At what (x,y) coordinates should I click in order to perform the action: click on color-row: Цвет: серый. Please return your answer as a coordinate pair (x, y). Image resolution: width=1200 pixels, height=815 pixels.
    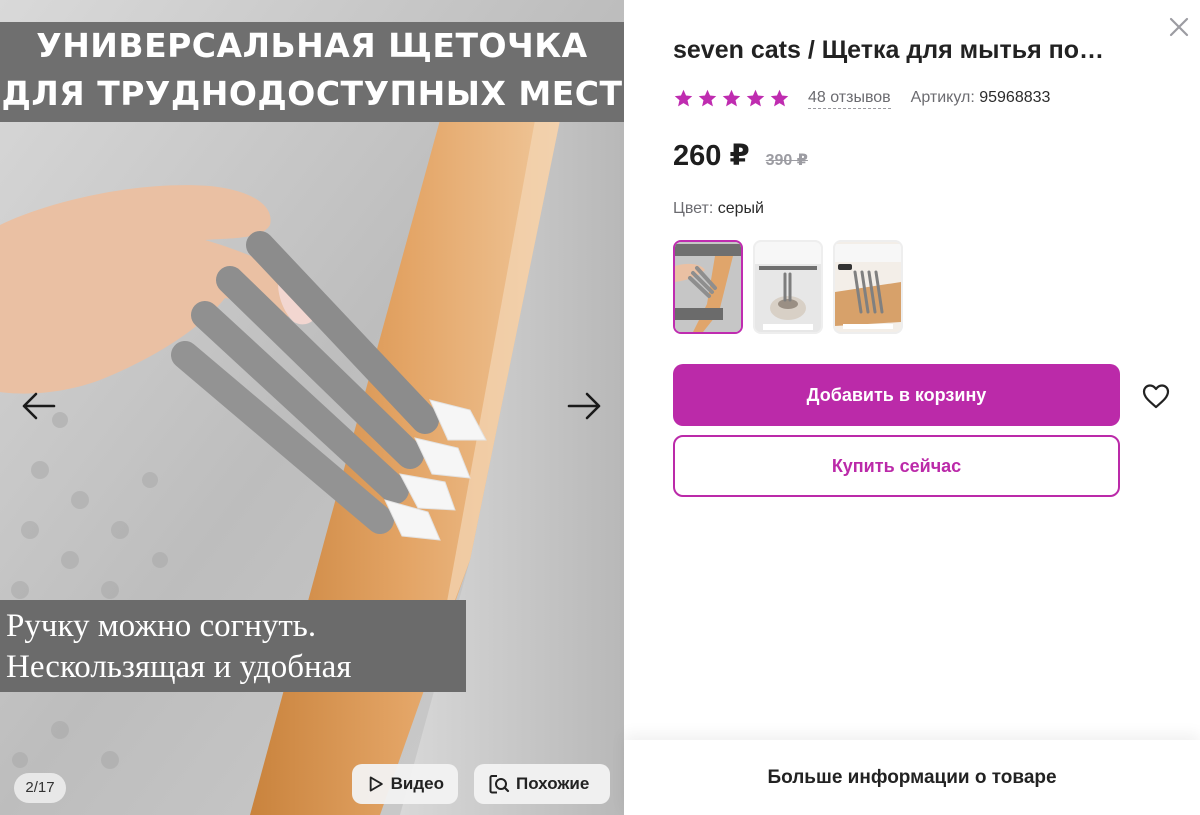
    Looking at the image, I should click on (718, 209).